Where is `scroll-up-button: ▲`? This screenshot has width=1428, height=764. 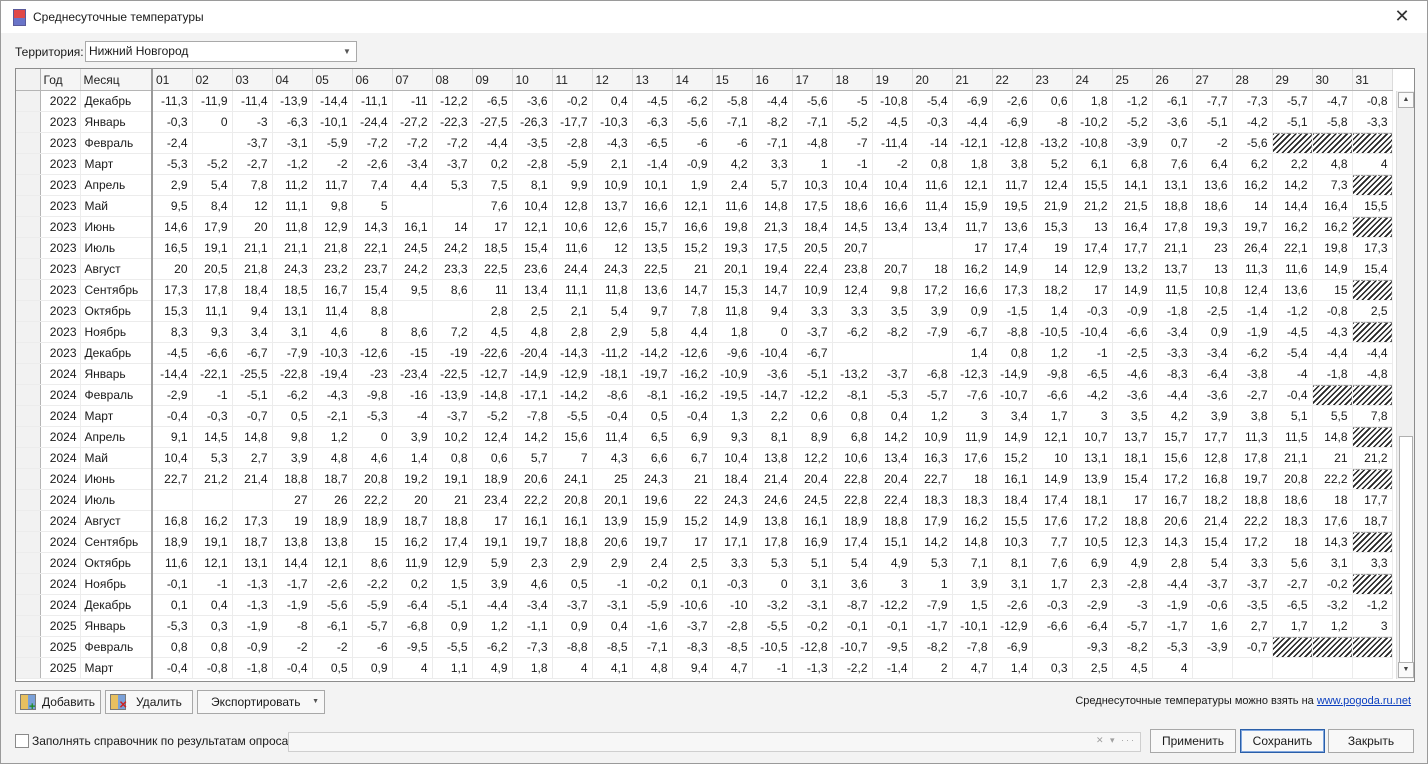 scroll-up-button: ▲ is located at coordinates (1406, 100).